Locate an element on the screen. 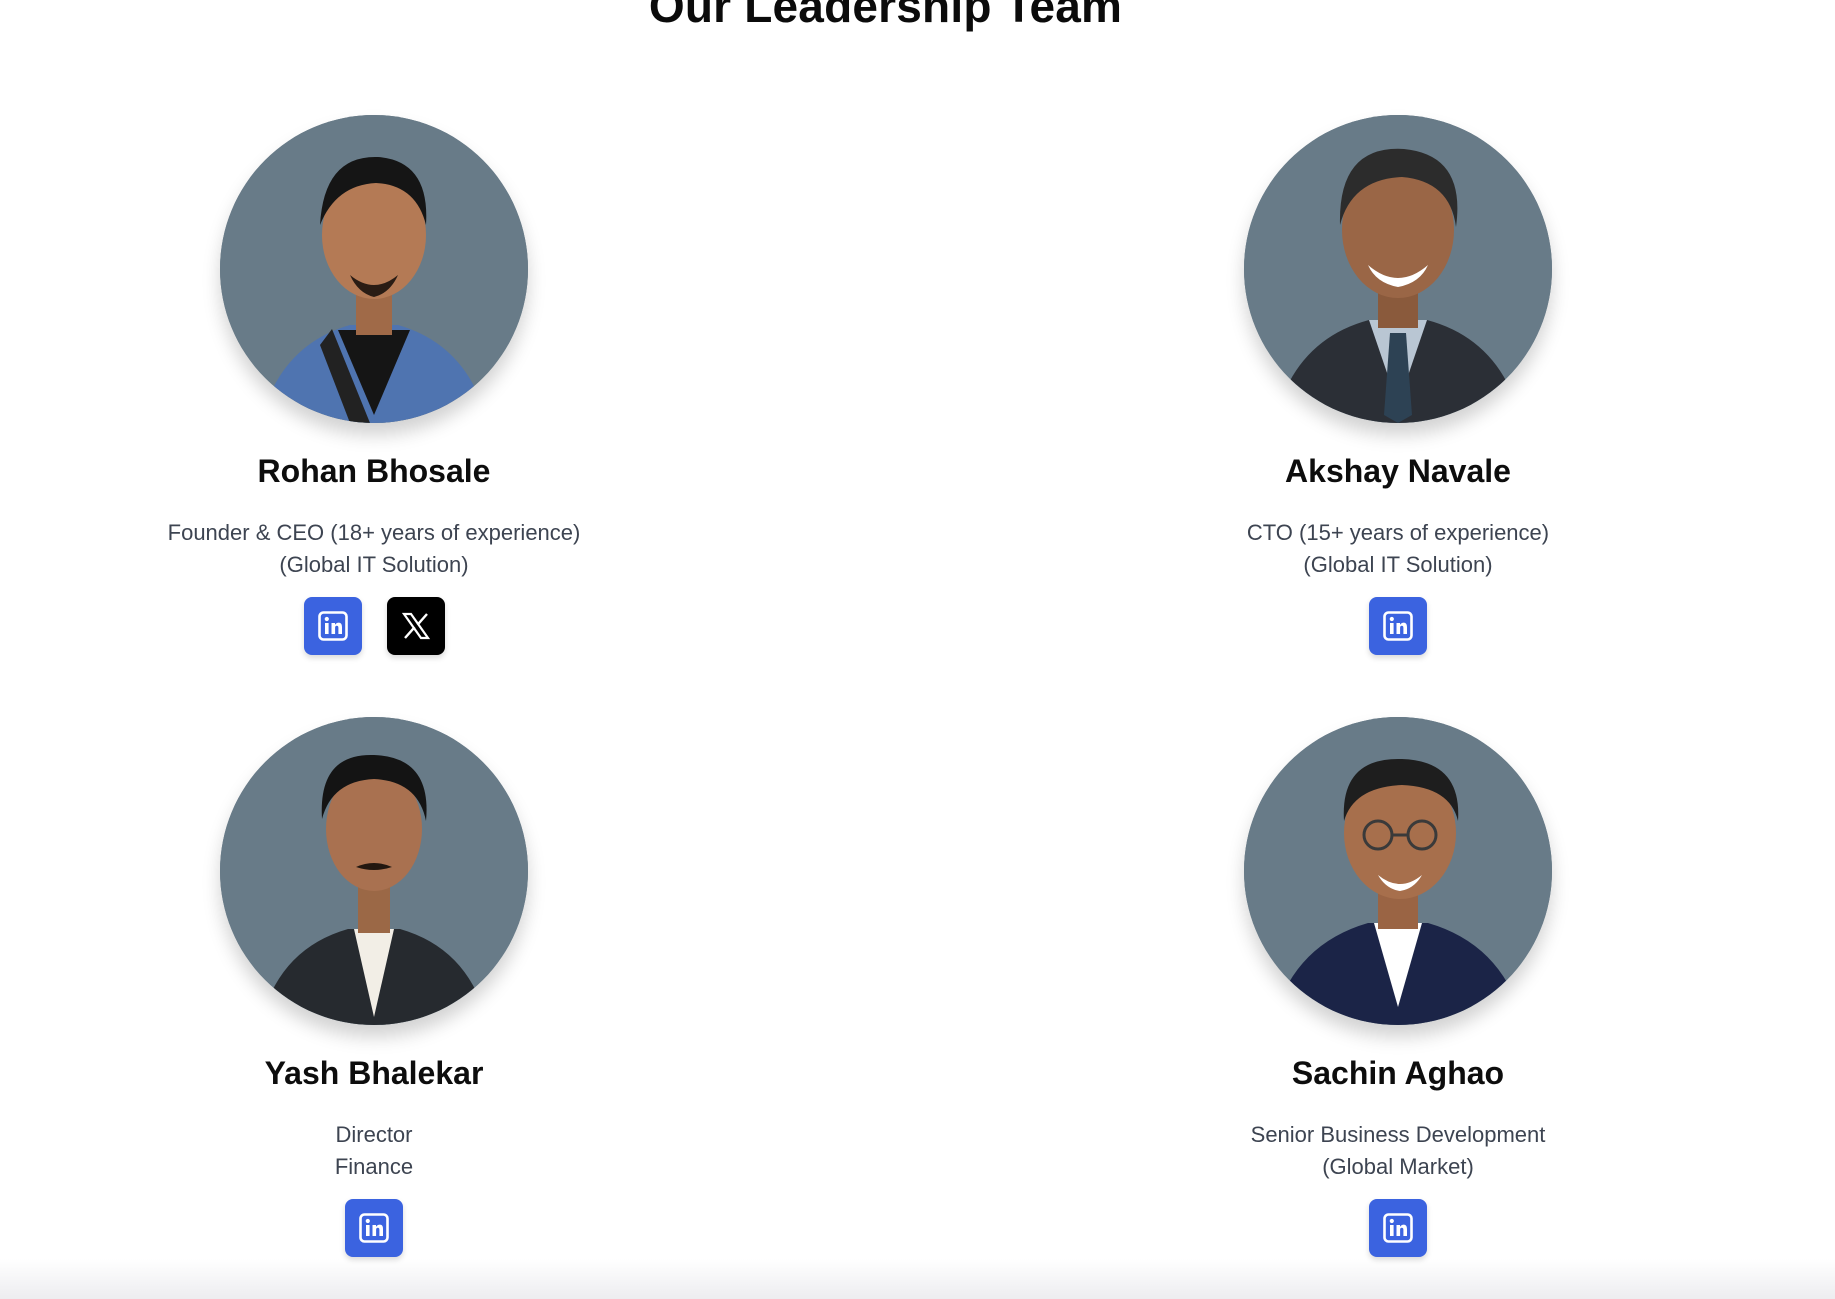  member-name: Rohan Bhosale is located at coordinates (374, 471).